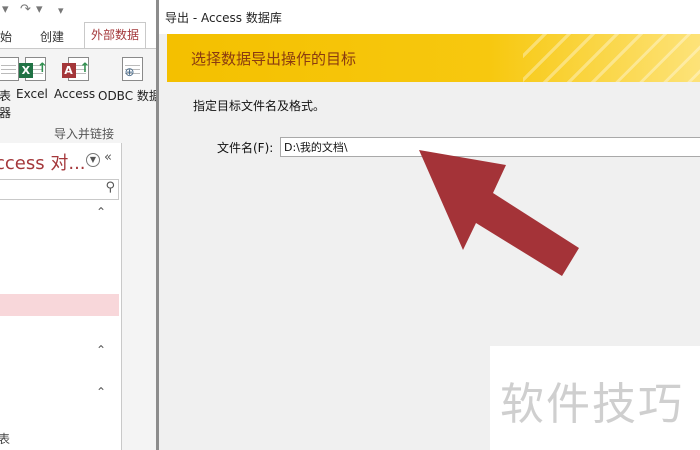 Image resolution: width=700 pixels, height=450 pixels. What do you see at coordinates (110, 187) in the screenshot?
I see `search-icon: ⚲` at bounding box center [110, 187].